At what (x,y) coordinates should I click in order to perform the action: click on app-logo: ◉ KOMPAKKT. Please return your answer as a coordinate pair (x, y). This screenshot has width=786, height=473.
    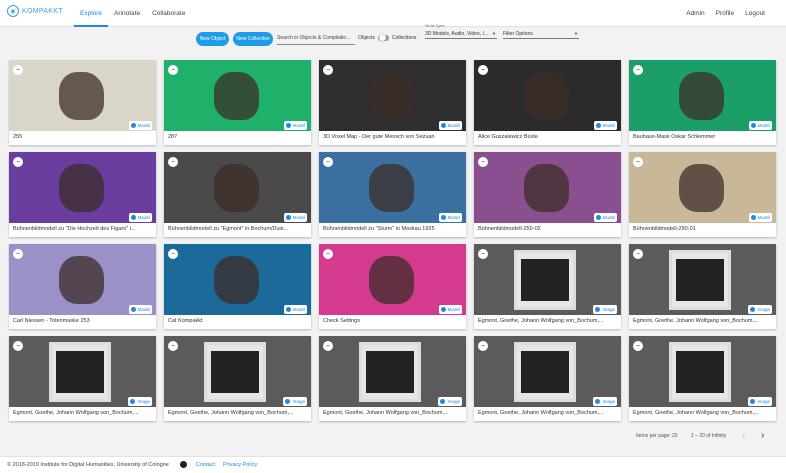
    Looking at the image, I should click on (35, 11).